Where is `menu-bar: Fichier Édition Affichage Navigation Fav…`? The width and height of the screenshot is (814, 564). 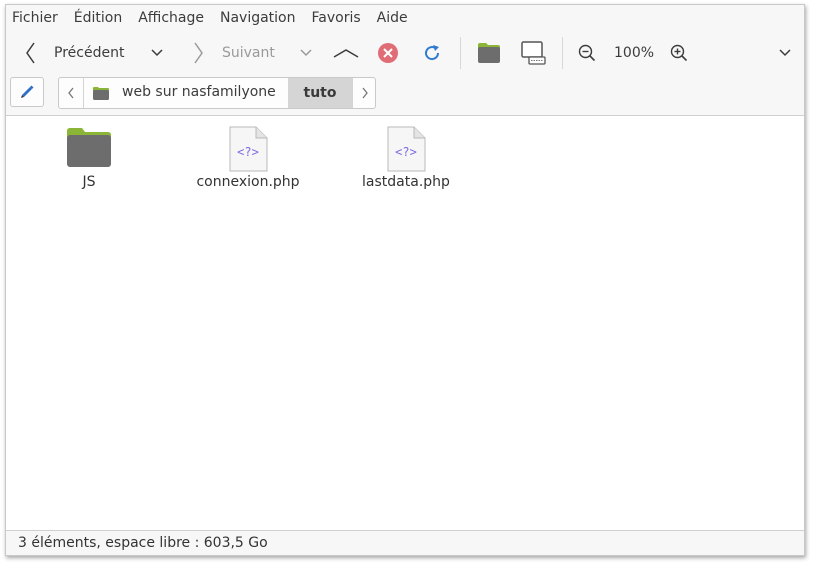 menu-bar: Fichier Édition Affichage Navigation Fav… is located at coordinates (405, 18).